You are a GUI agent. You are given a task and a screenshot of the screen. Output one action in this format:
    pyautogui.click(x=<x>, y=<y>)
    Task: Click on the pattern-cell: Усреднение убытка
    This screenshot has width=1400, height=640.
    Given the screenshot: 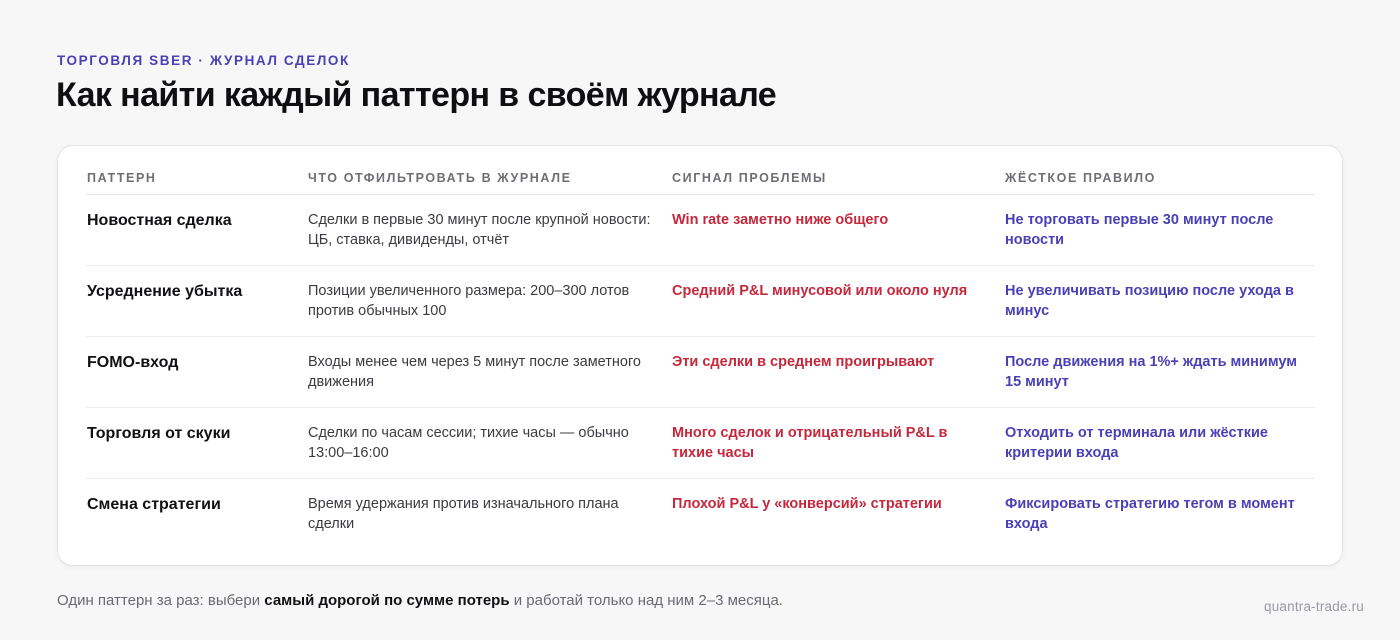 What is the action you would take?
    pyautogui.click(x=196, y=301)
    